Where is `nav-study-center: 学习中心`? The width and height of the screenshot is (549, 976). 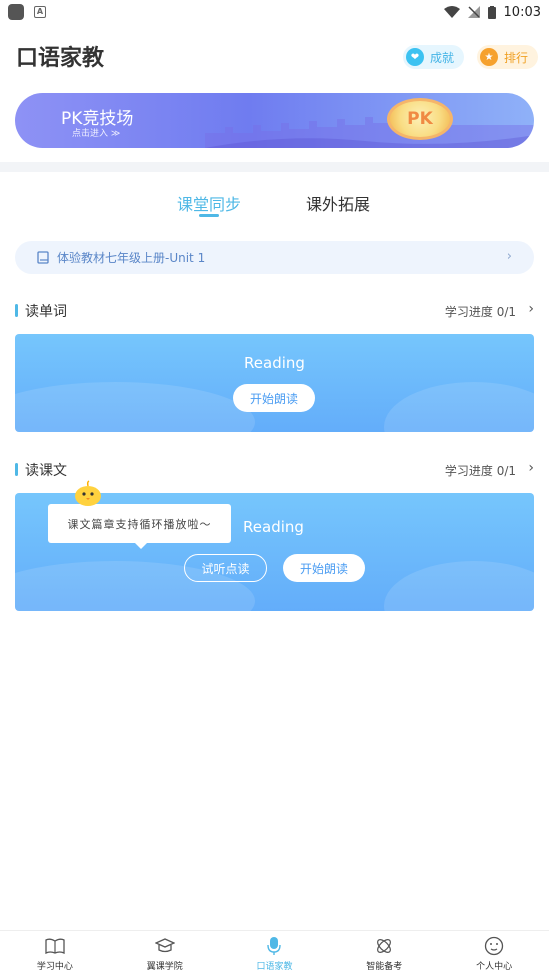 nav-study-center: 学习中心 is located at coordinates (55, 953).